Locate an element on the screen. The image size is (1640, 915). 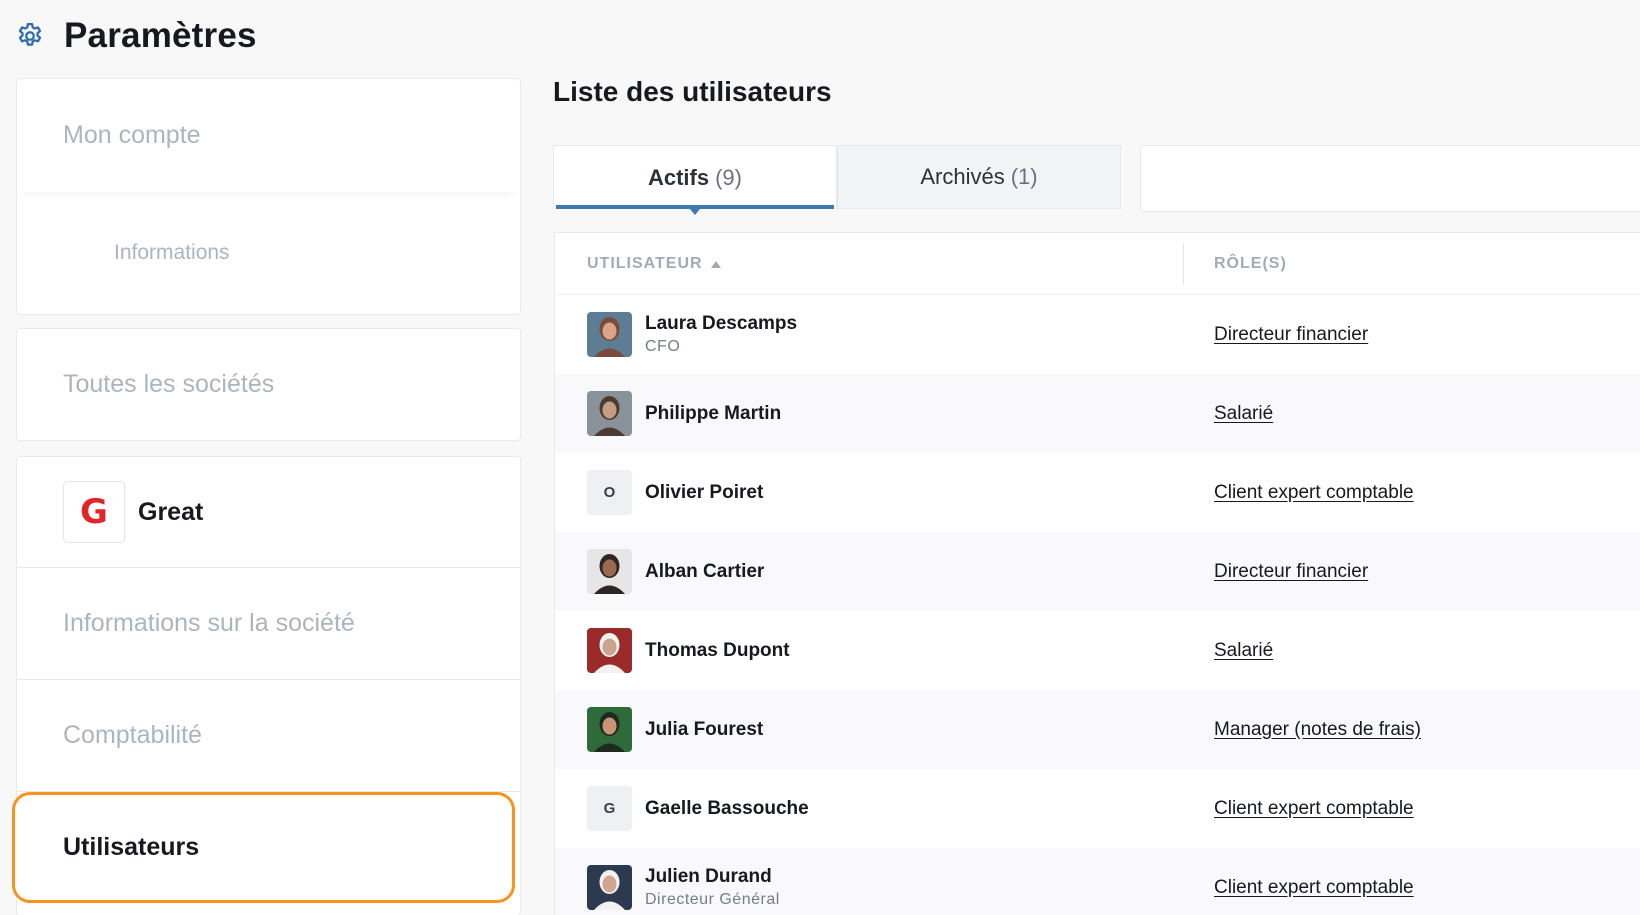
company-logo: G is located at coordinates (94, 512).